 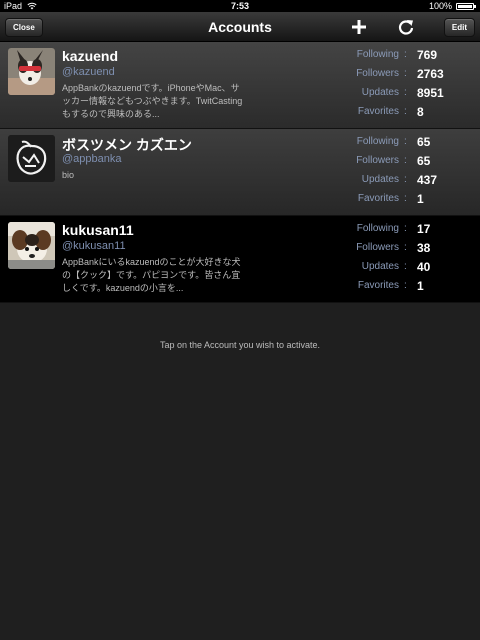 I want to click on clock: 7:53, so click(x=239, y=6).